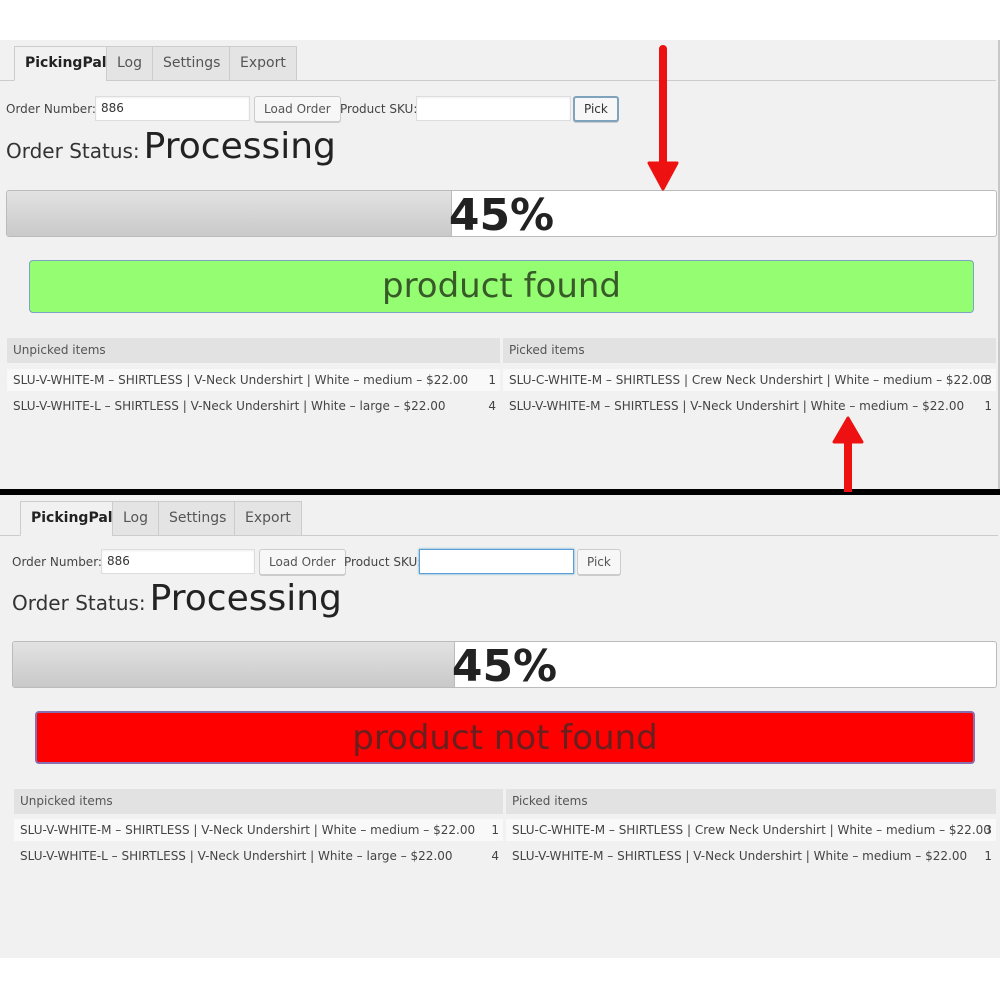 This screenshot has height=1000, width=1000. Describe the element at coordinates (505, 737) in the screenshot. I see `result-message-not-found: product not found` at that location.